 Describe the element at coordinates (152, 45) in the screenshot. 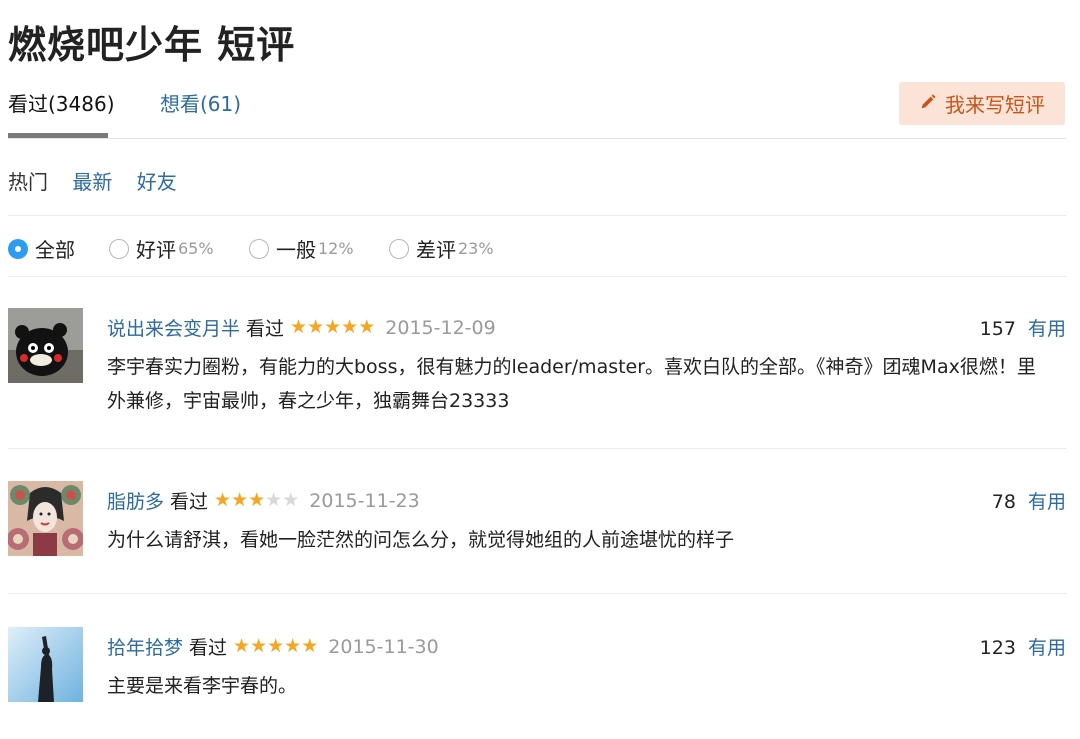

I see `page-title: 燃烧吧少年 短评` at that location.